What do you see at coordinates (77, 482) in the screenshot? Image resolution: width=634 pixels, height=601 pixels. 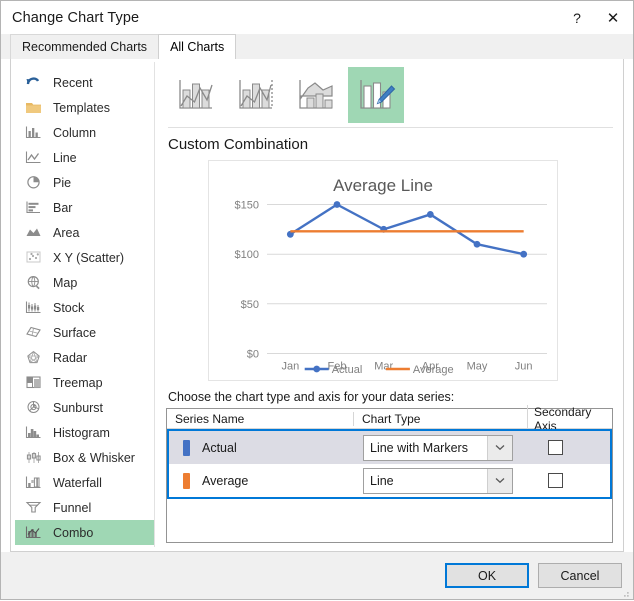 I see `sidebar-item-label: Waterfall` at bounding box center [77, 482].